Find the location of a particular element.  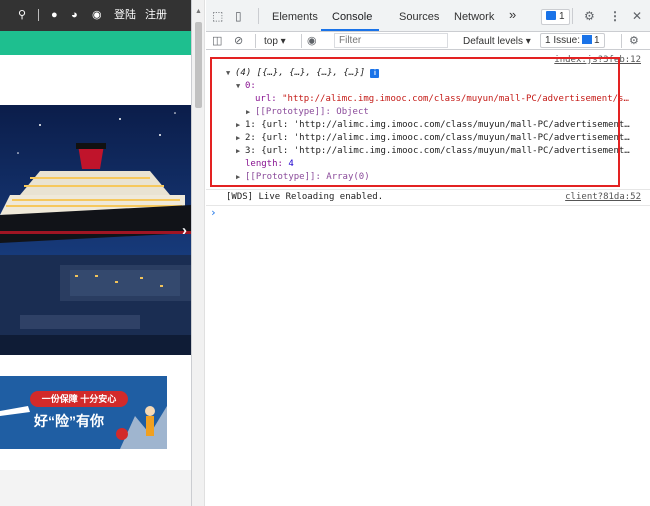

kebab-menu-icon: ⋮ is located at coordinates (615, 16).